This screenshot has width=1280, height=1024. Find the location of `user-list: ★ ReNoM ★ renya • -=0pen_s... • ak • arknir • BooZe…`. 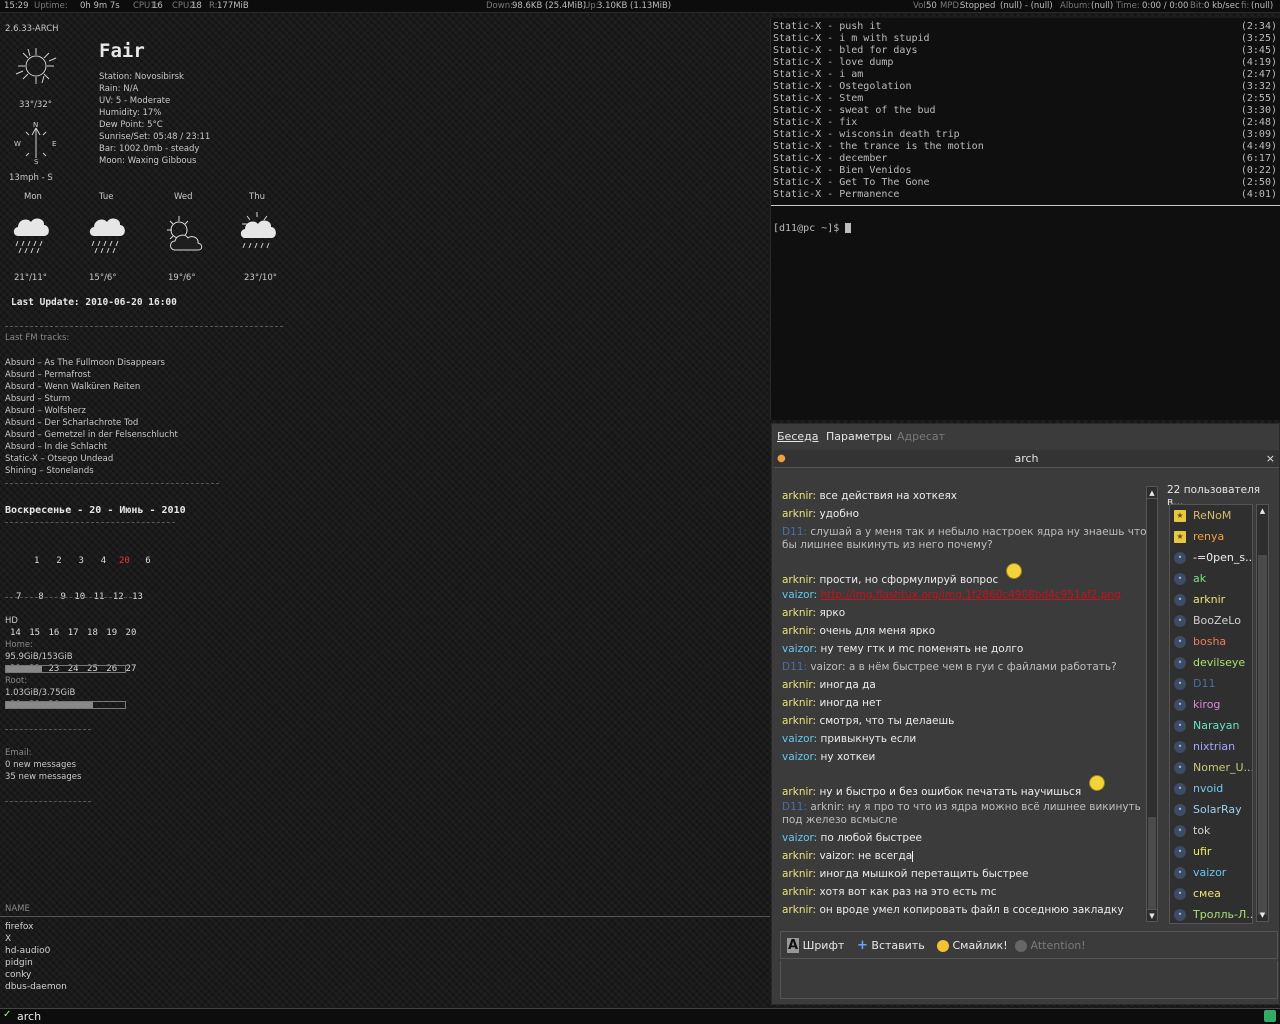

user-list: ★ ReNoM ★ renya • -=0pen_s... • ak • arknir • BooZe… is located at coordinates (1211, 714).